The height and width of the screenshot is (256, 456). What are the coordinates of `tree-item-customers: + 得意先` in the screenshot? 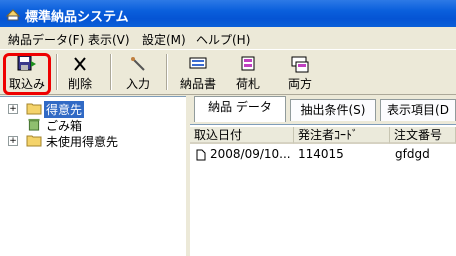 It's located at (93, 109).